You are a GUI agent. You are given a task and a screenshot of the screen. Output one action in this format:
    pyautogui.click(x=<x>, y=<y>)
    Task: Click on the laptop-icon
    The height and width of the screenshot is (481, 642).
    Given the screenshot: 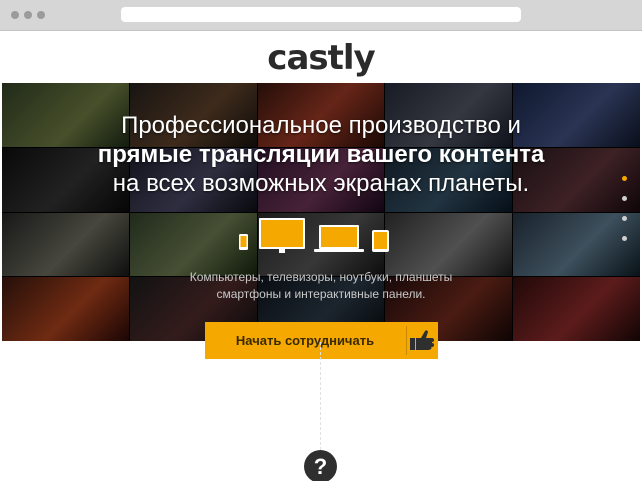 What is the action you would take?
    pyautogui.click(x=339, y=238)
    